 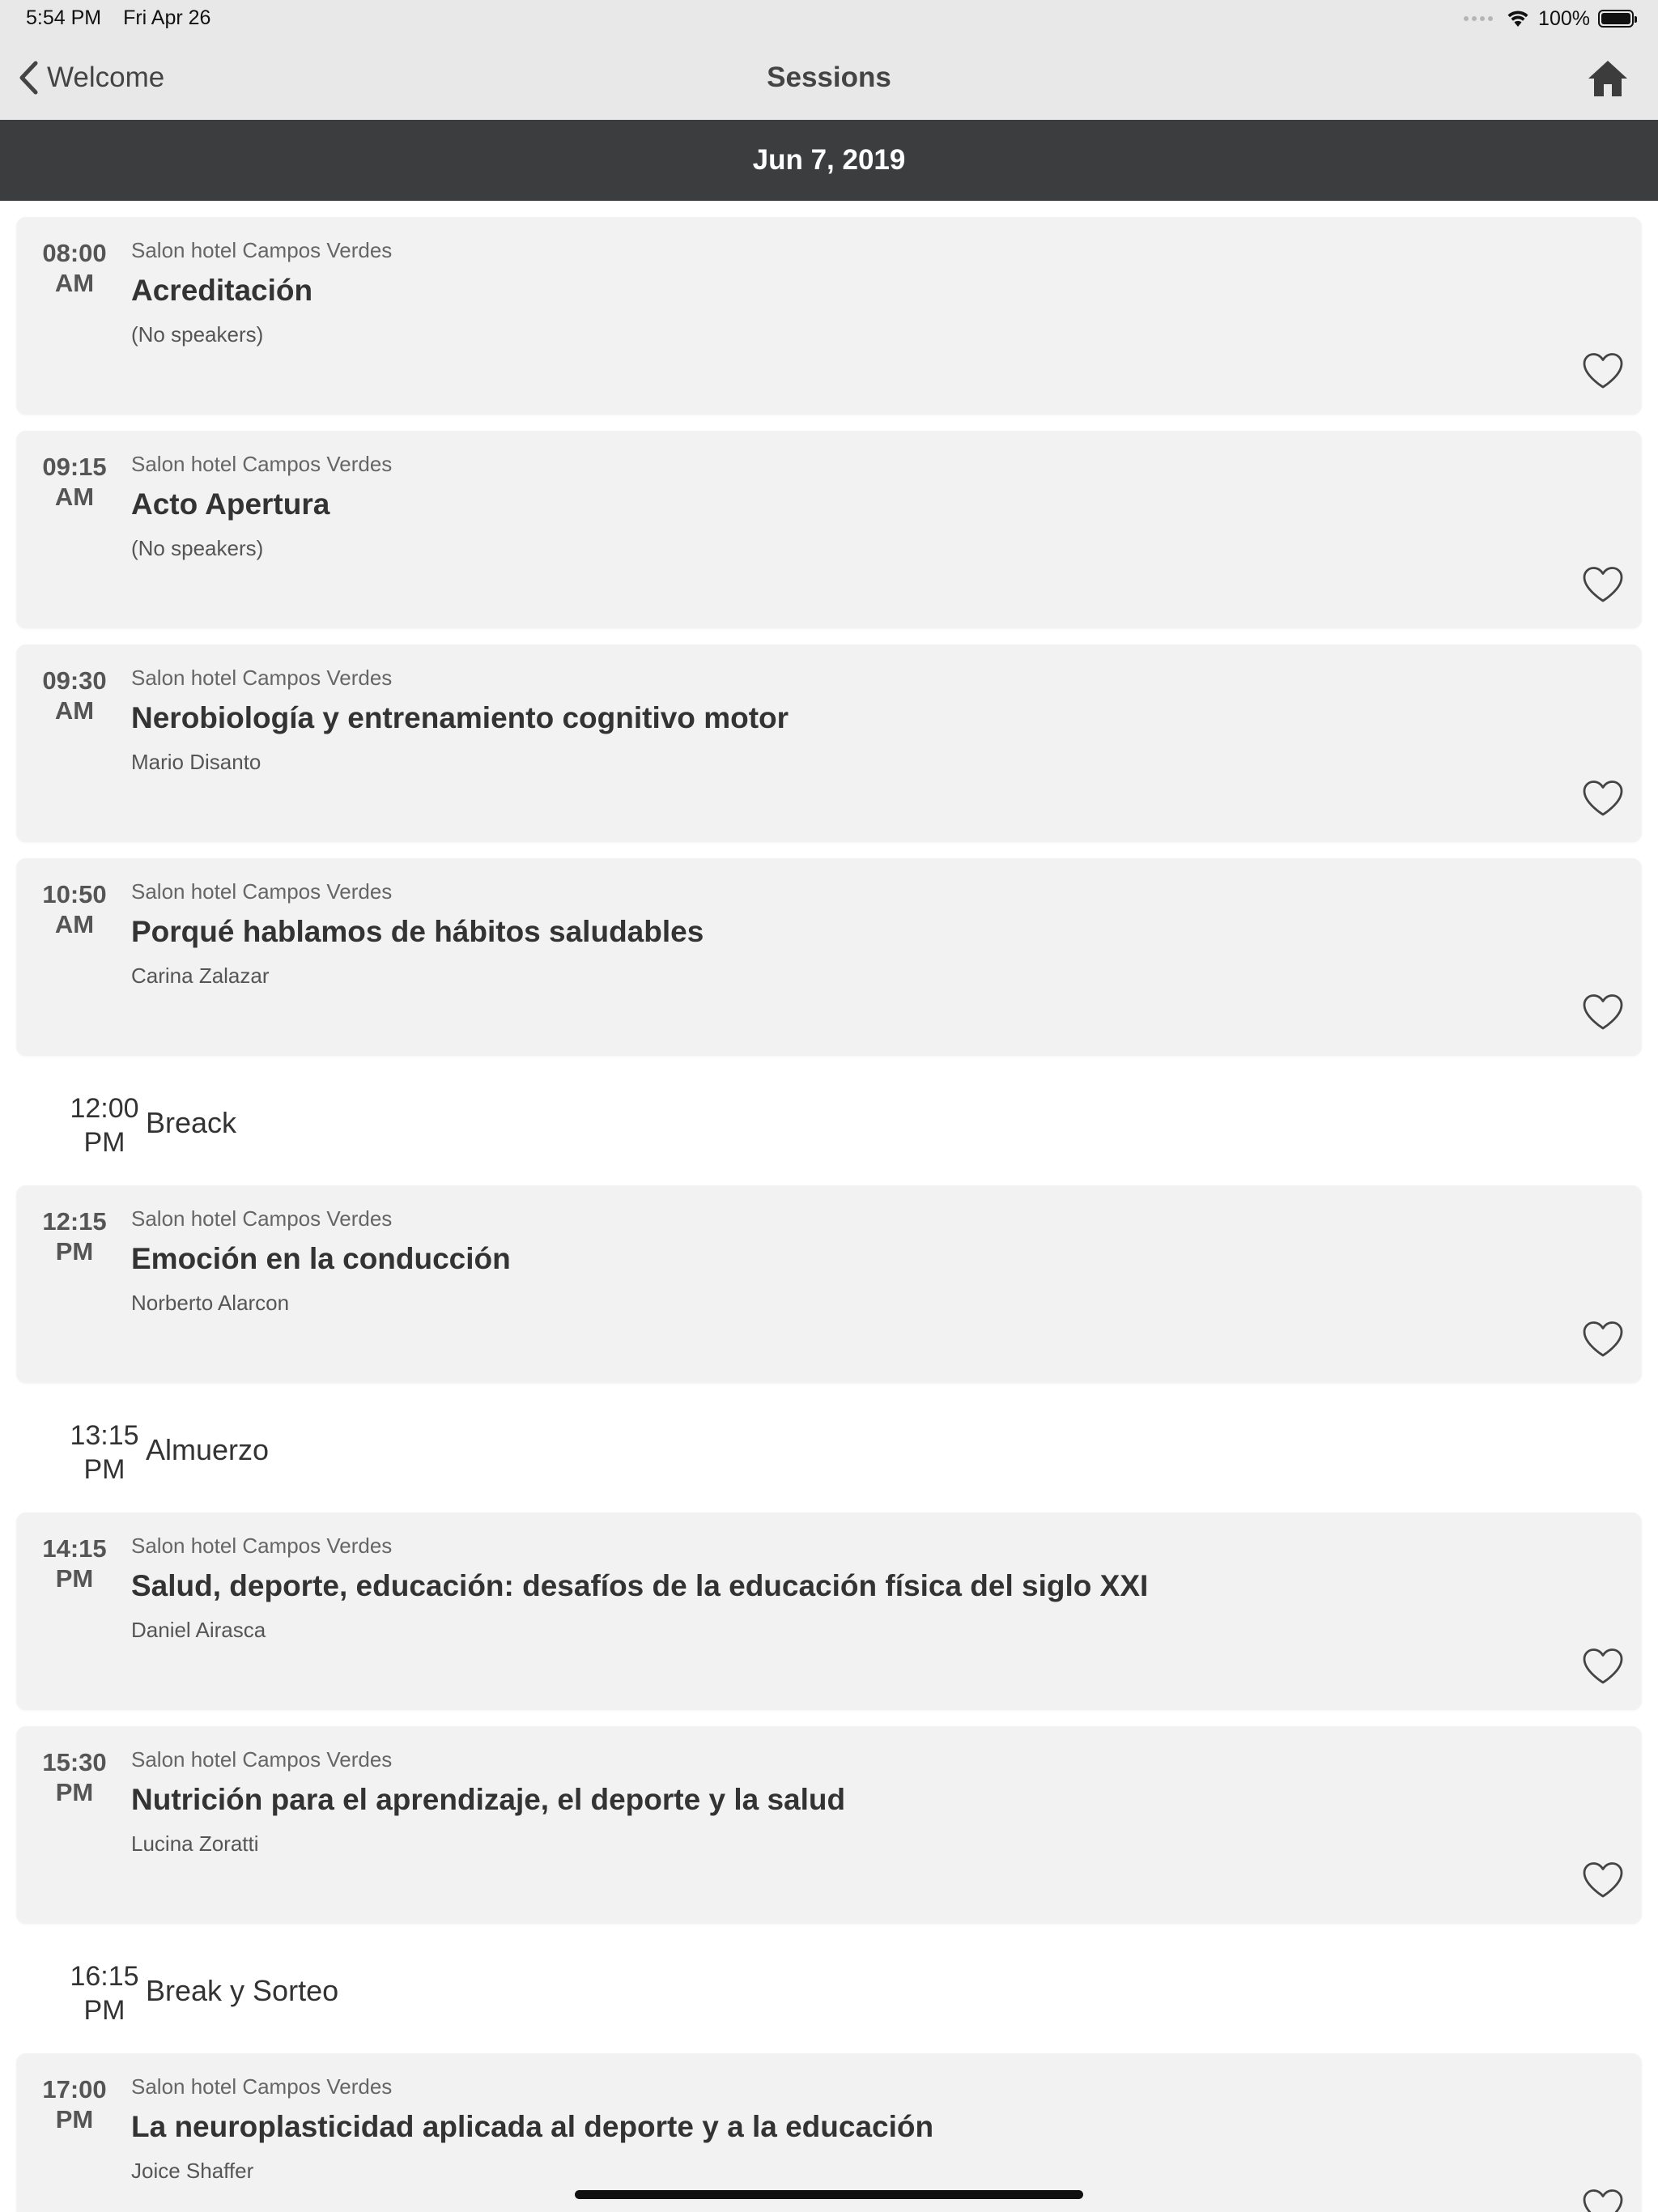 I want to click on session-time: 12:15 PM, so click(x=74, y=1237).